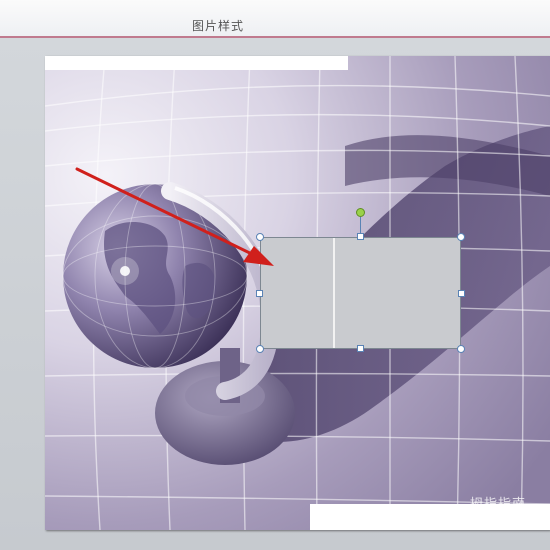 The width and height of the screenshot is (550, 550). I want to click on ribbon-divider, so click(275, 37).